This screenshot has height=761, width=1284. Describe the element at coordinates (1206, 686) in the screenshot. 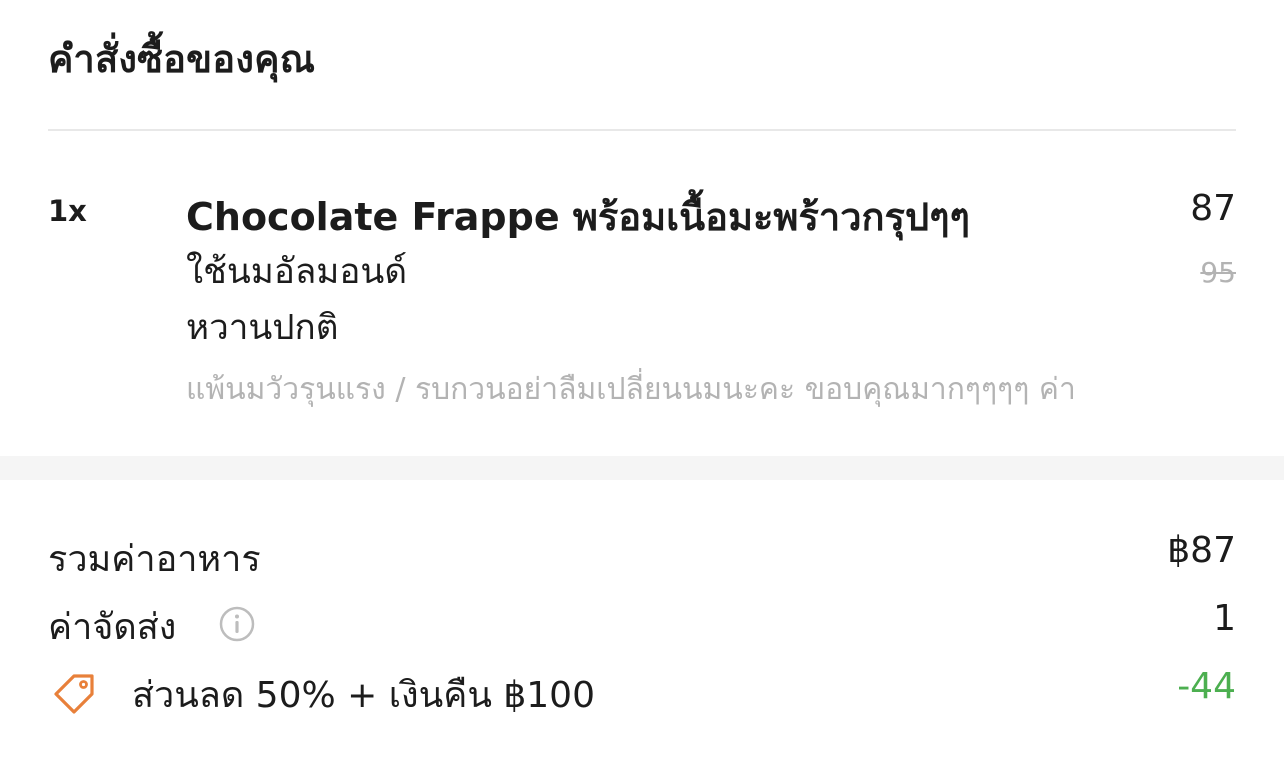

I see `discount-value: -44` at that location.